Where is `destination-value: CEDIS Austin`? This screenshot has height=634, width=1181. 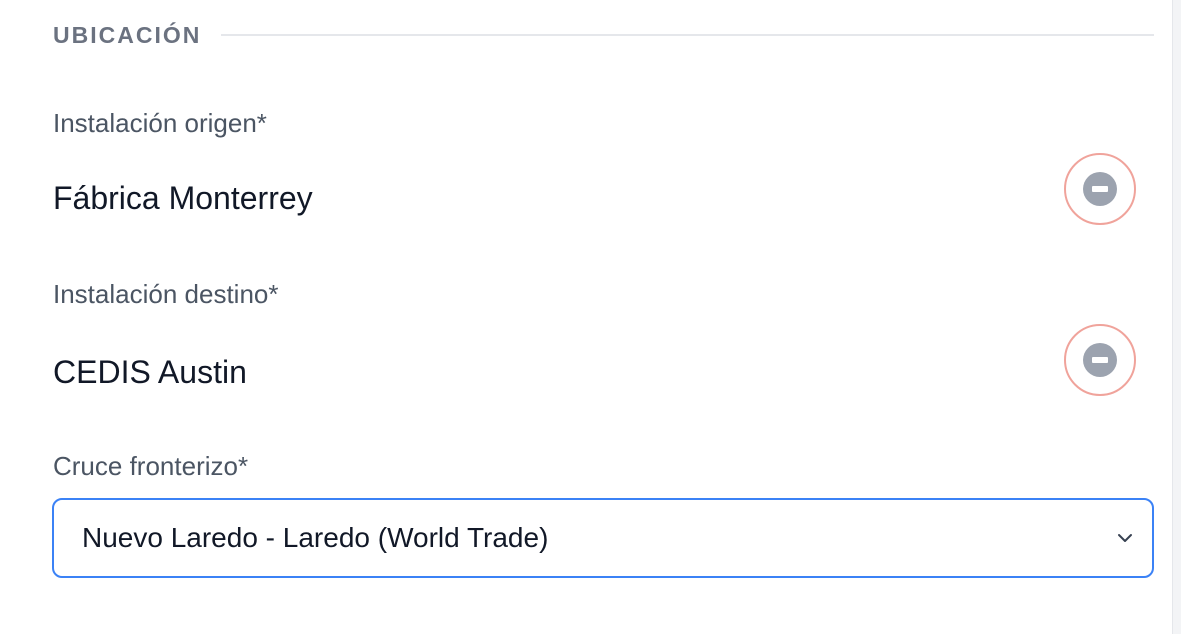 destination-value: CEDIS Austin is located at coordinates (150, 372).